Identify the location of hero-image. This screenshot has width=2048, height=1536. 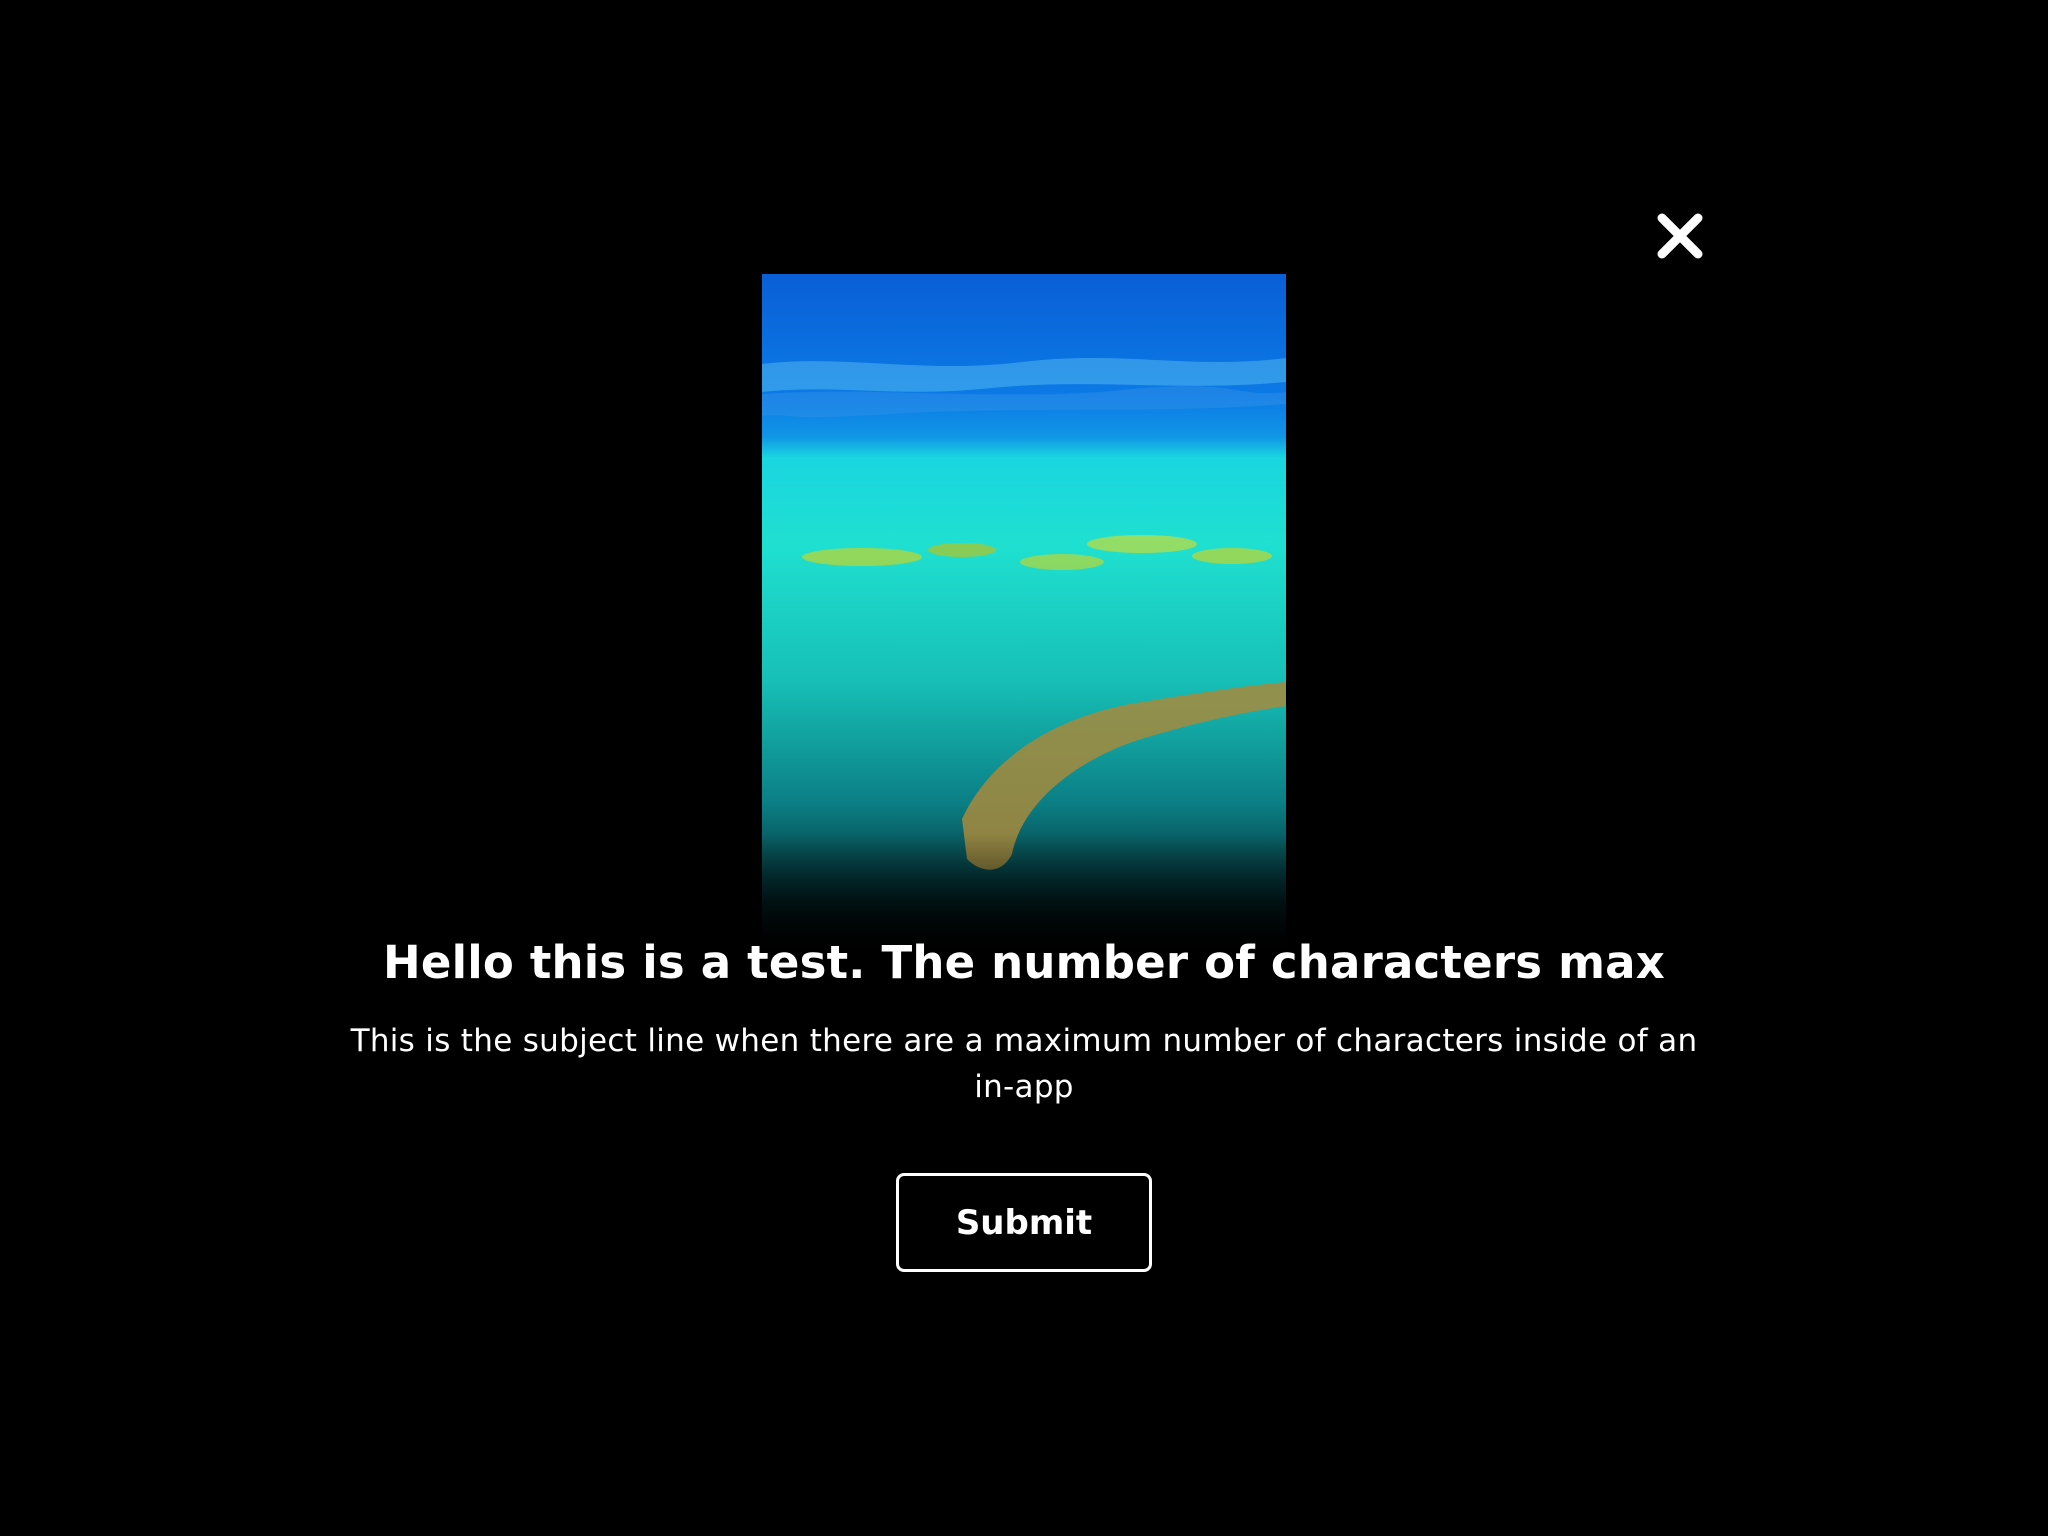
(1024, 614).